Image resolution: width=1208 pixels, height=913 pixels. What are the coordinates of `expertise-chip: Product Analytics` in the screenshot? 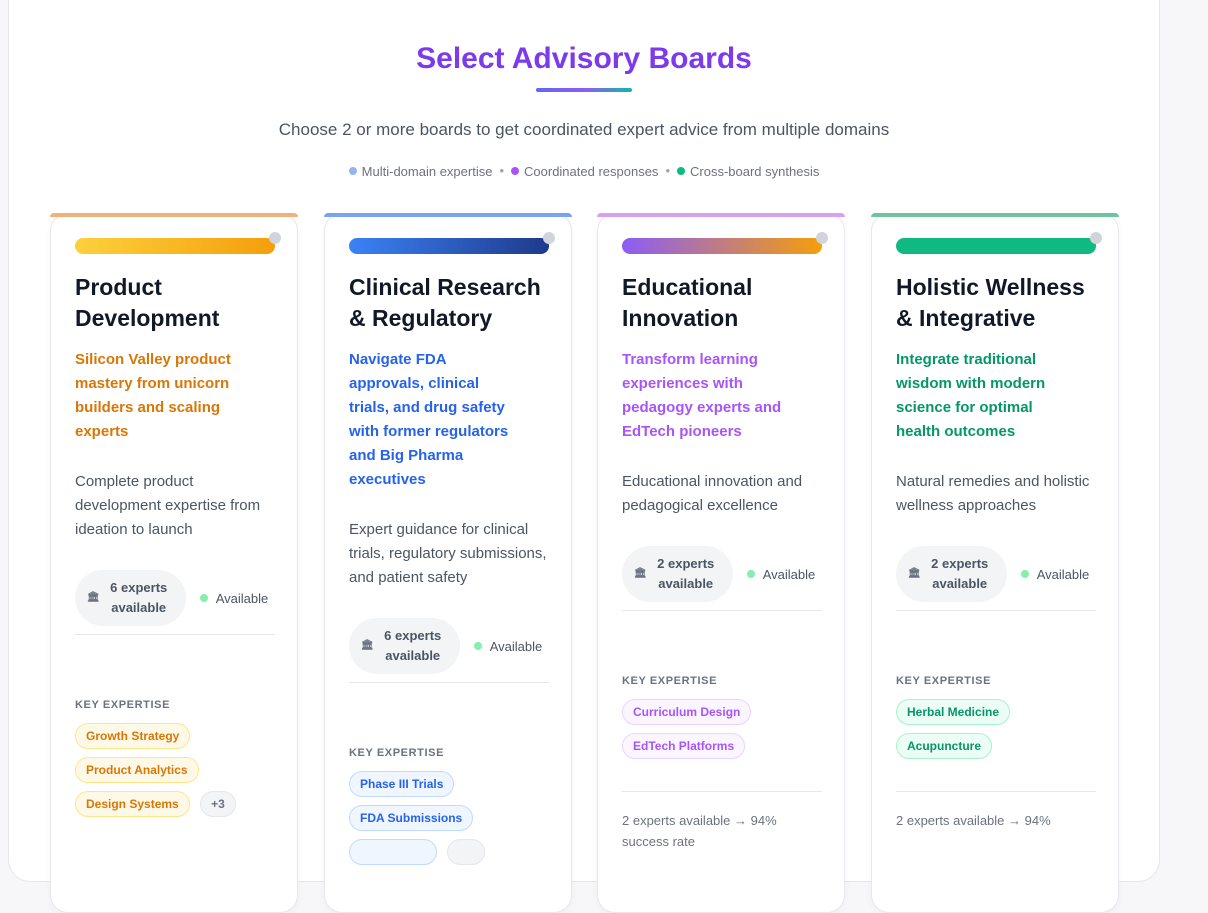 It's located at (137, 770).